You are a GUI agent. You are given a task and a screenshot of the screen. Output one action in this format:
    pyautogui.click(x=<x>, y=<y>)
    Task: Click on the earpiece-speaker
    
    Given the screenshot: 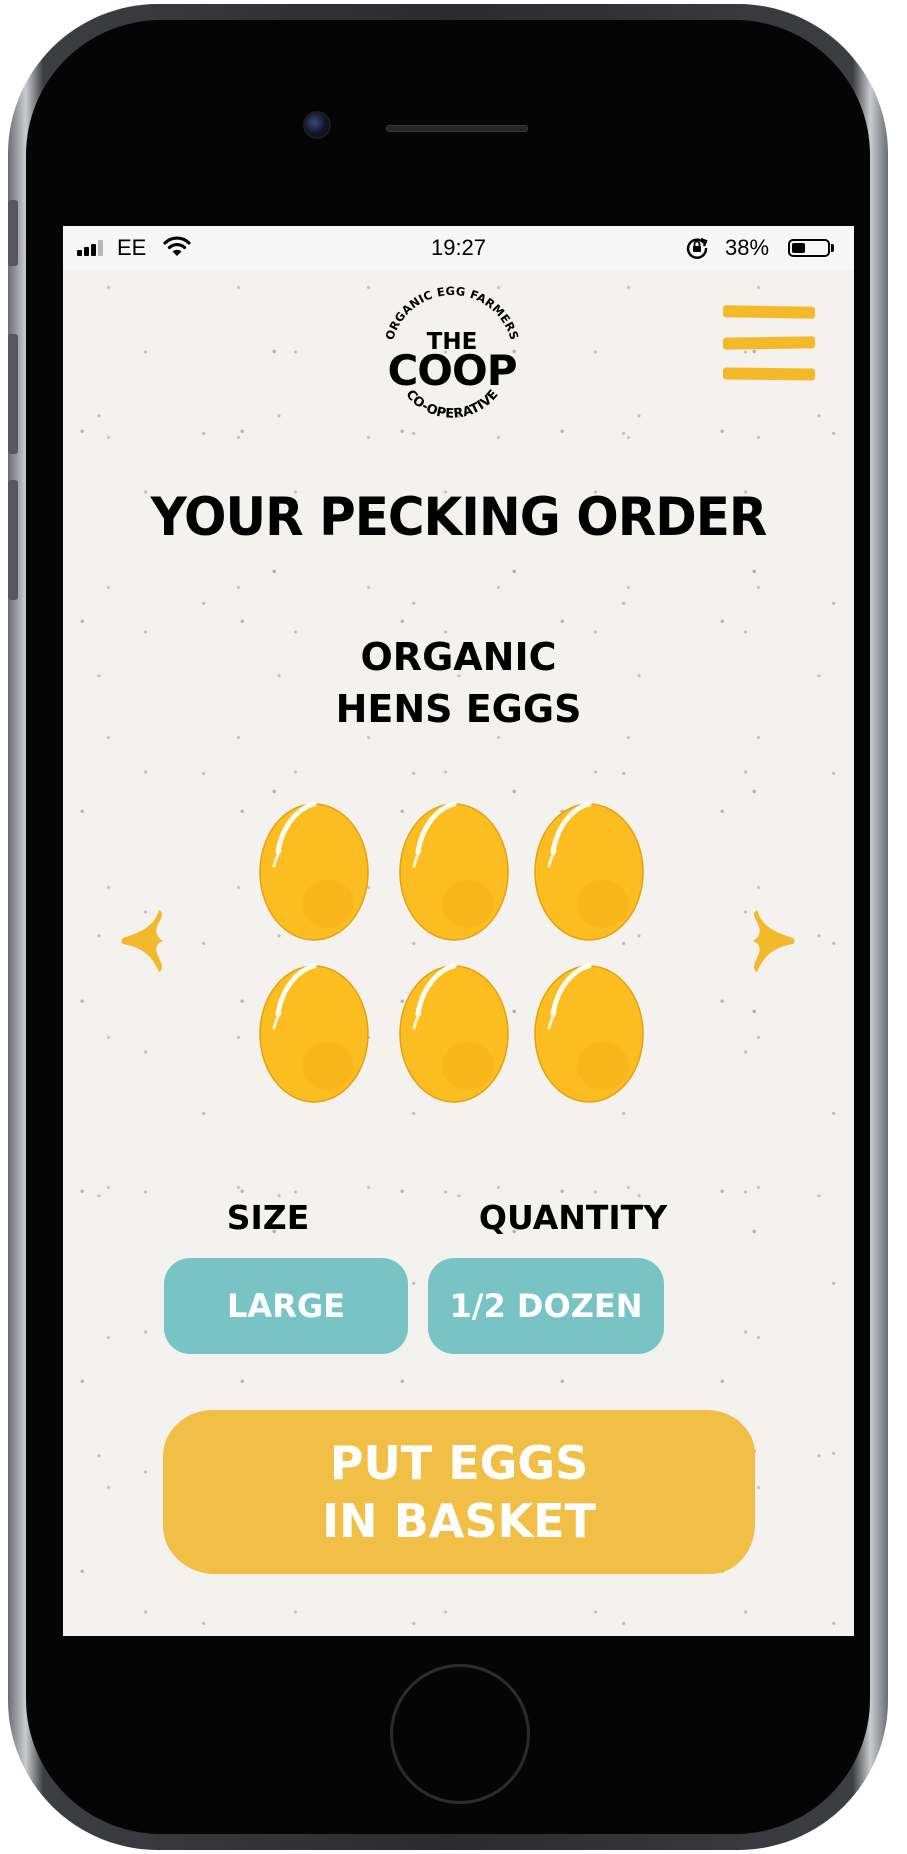 What is the action you would take?
    pyautogui.click(x=457, y=128)
    